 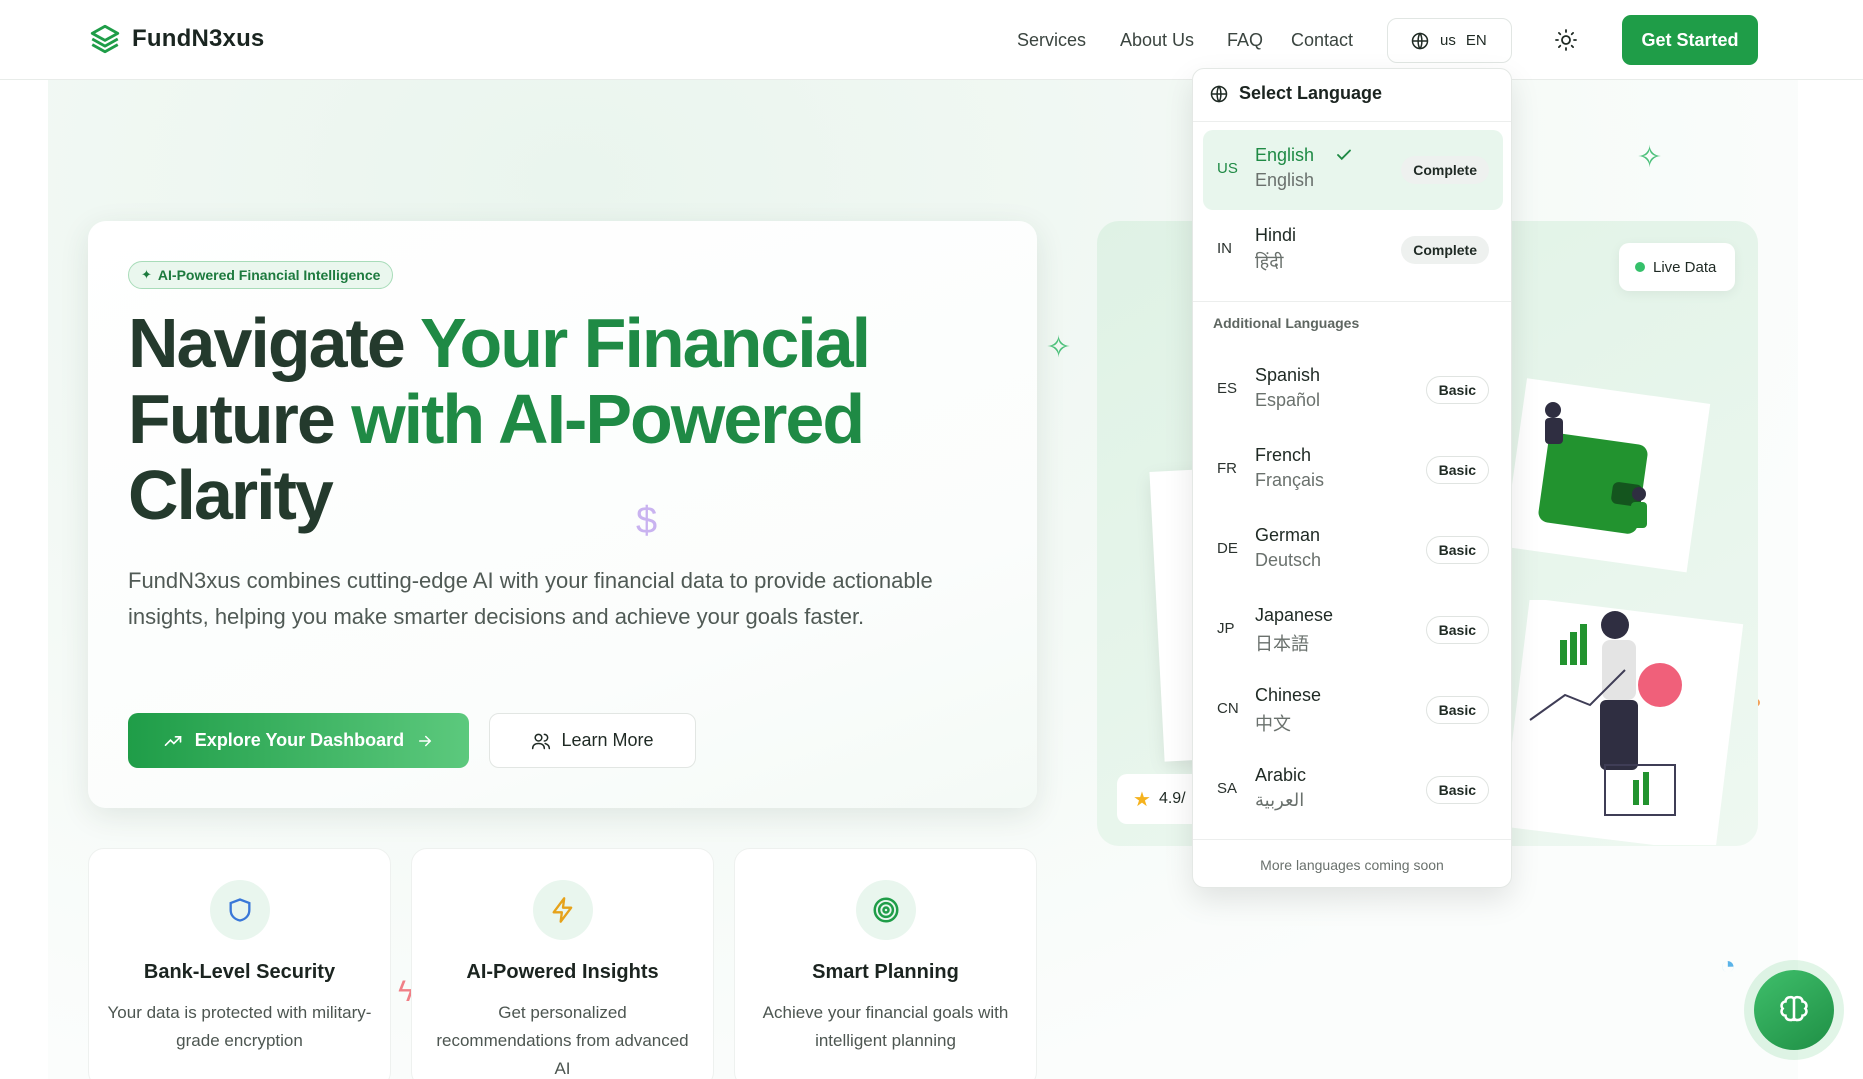 What do you see at coordinates (1288, 695) in the screenshot?
I see `language-name: Chinese` at bounding box center [1288, 695].